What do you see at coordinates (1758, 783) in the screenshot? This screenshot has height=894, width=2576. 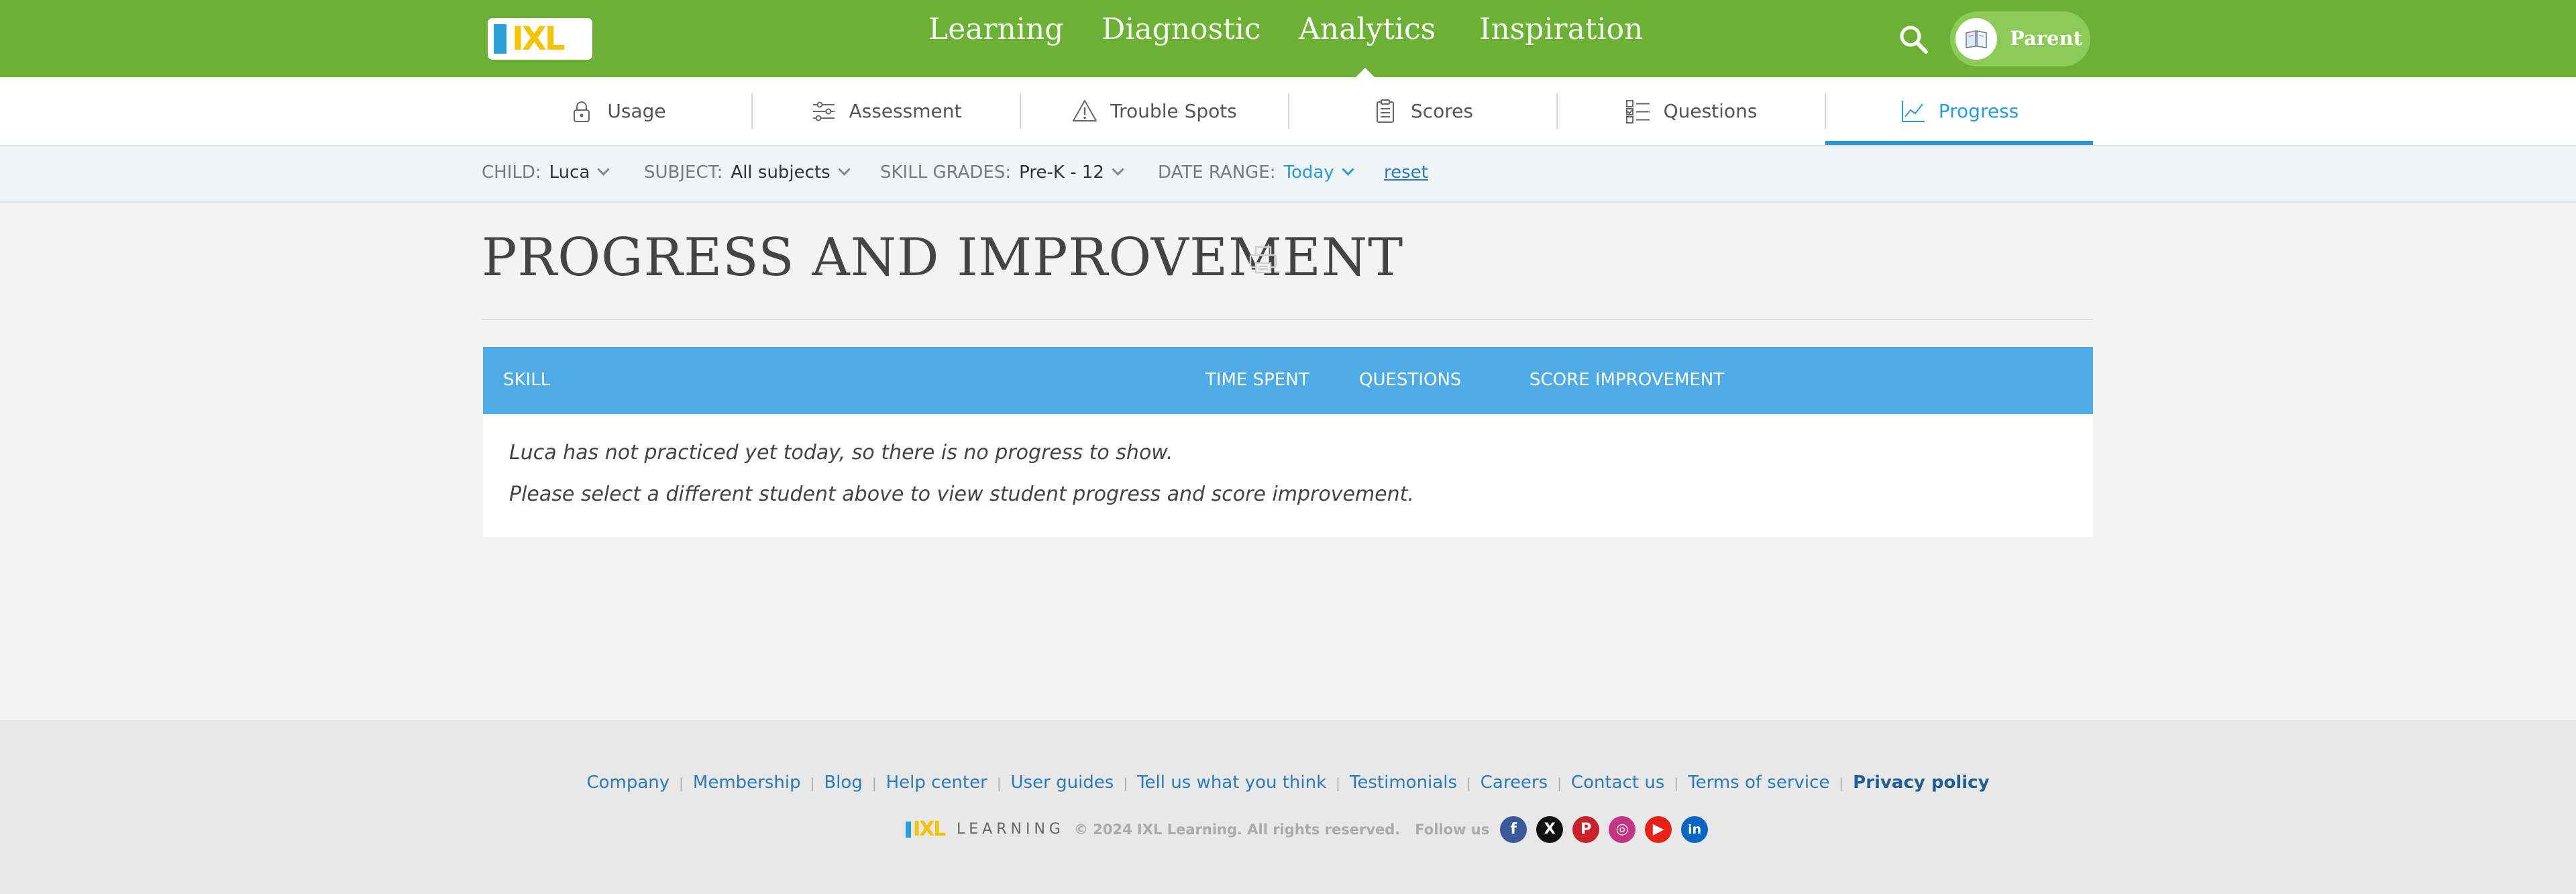 I see `footer-link-terms: Terms of service` at bounding box center [1758, 783].